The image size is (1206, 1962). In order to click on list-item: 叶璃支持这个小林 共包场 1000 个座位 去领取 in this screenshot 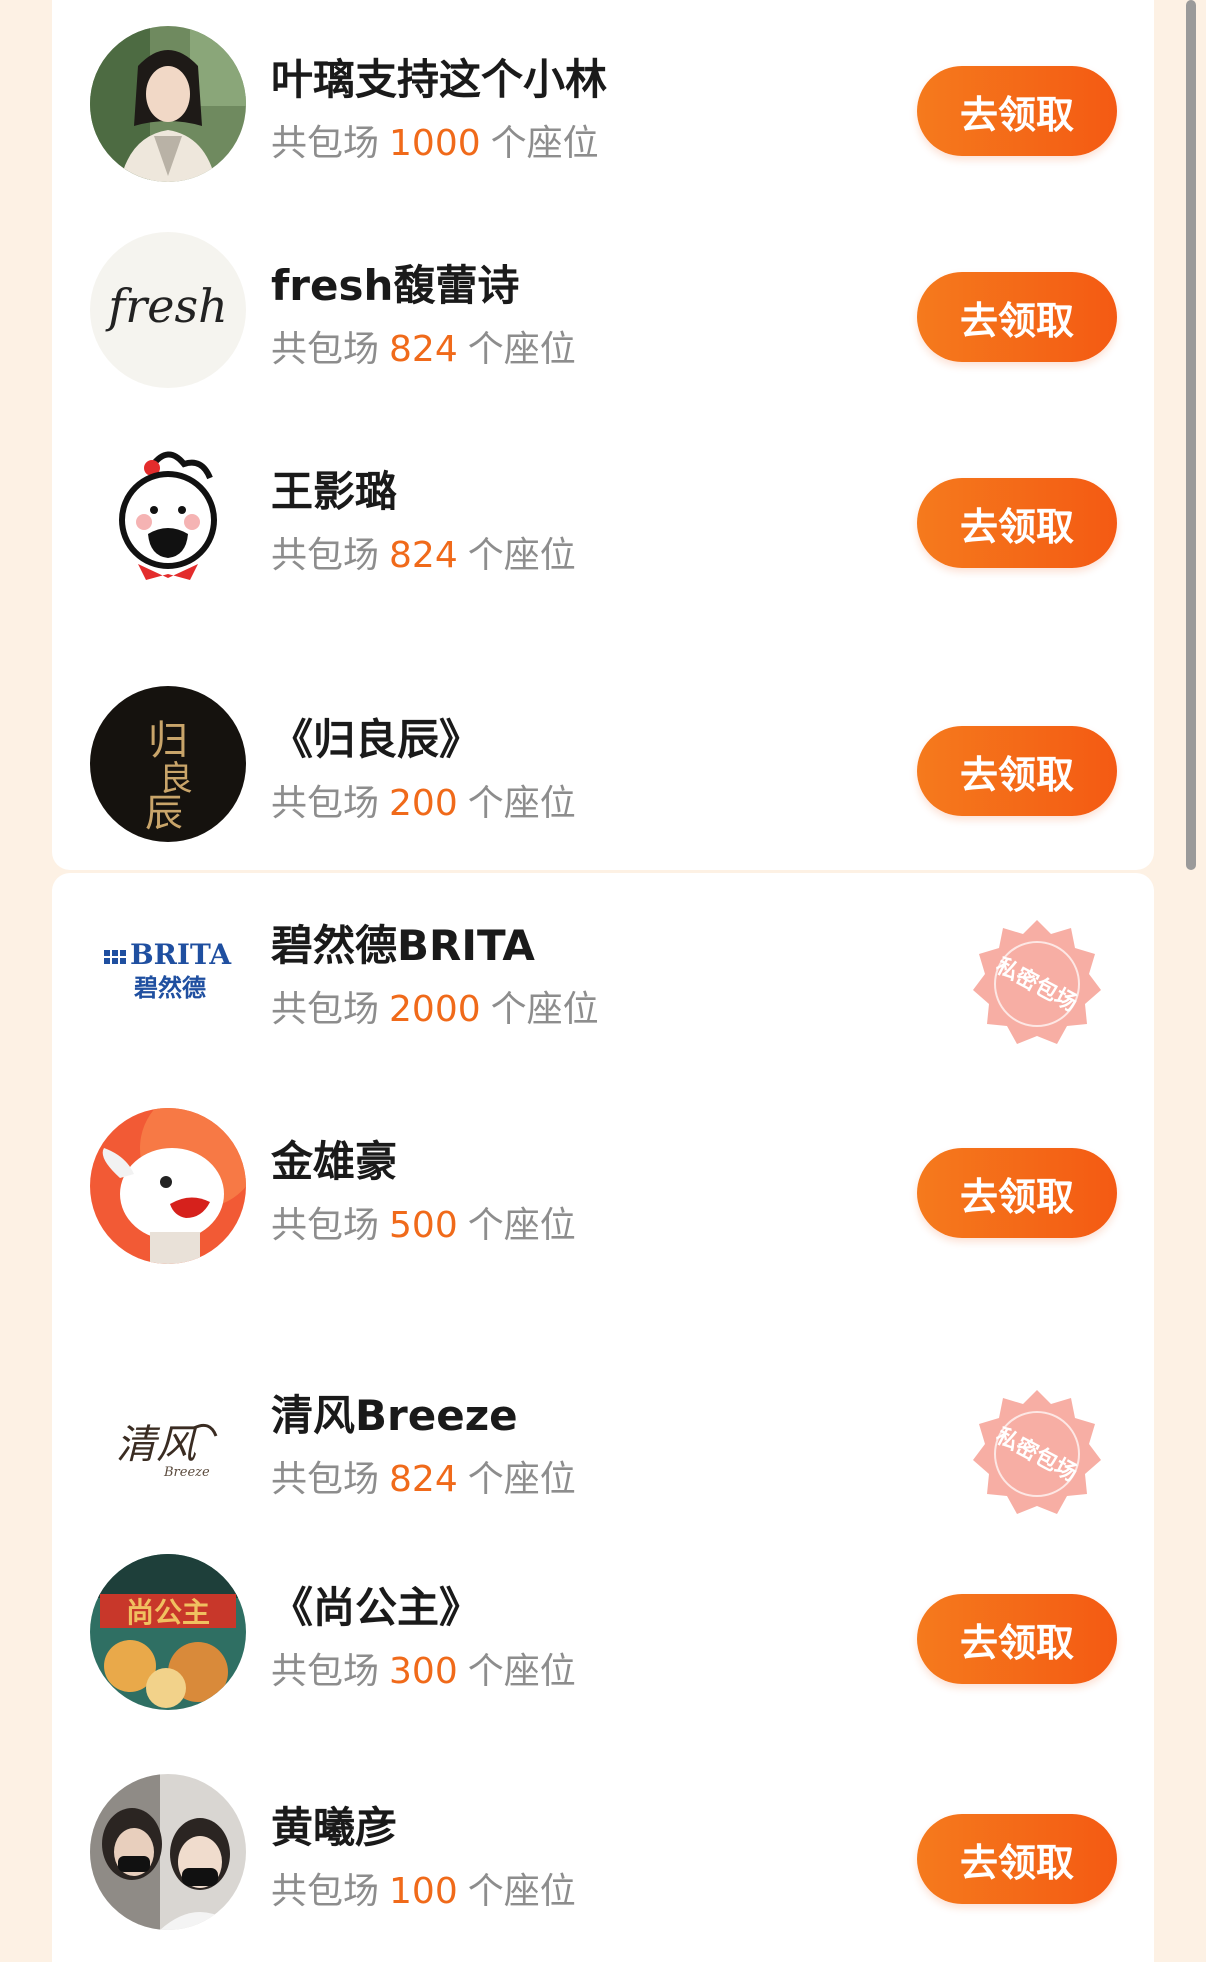, I will do `click(603, 104)`.